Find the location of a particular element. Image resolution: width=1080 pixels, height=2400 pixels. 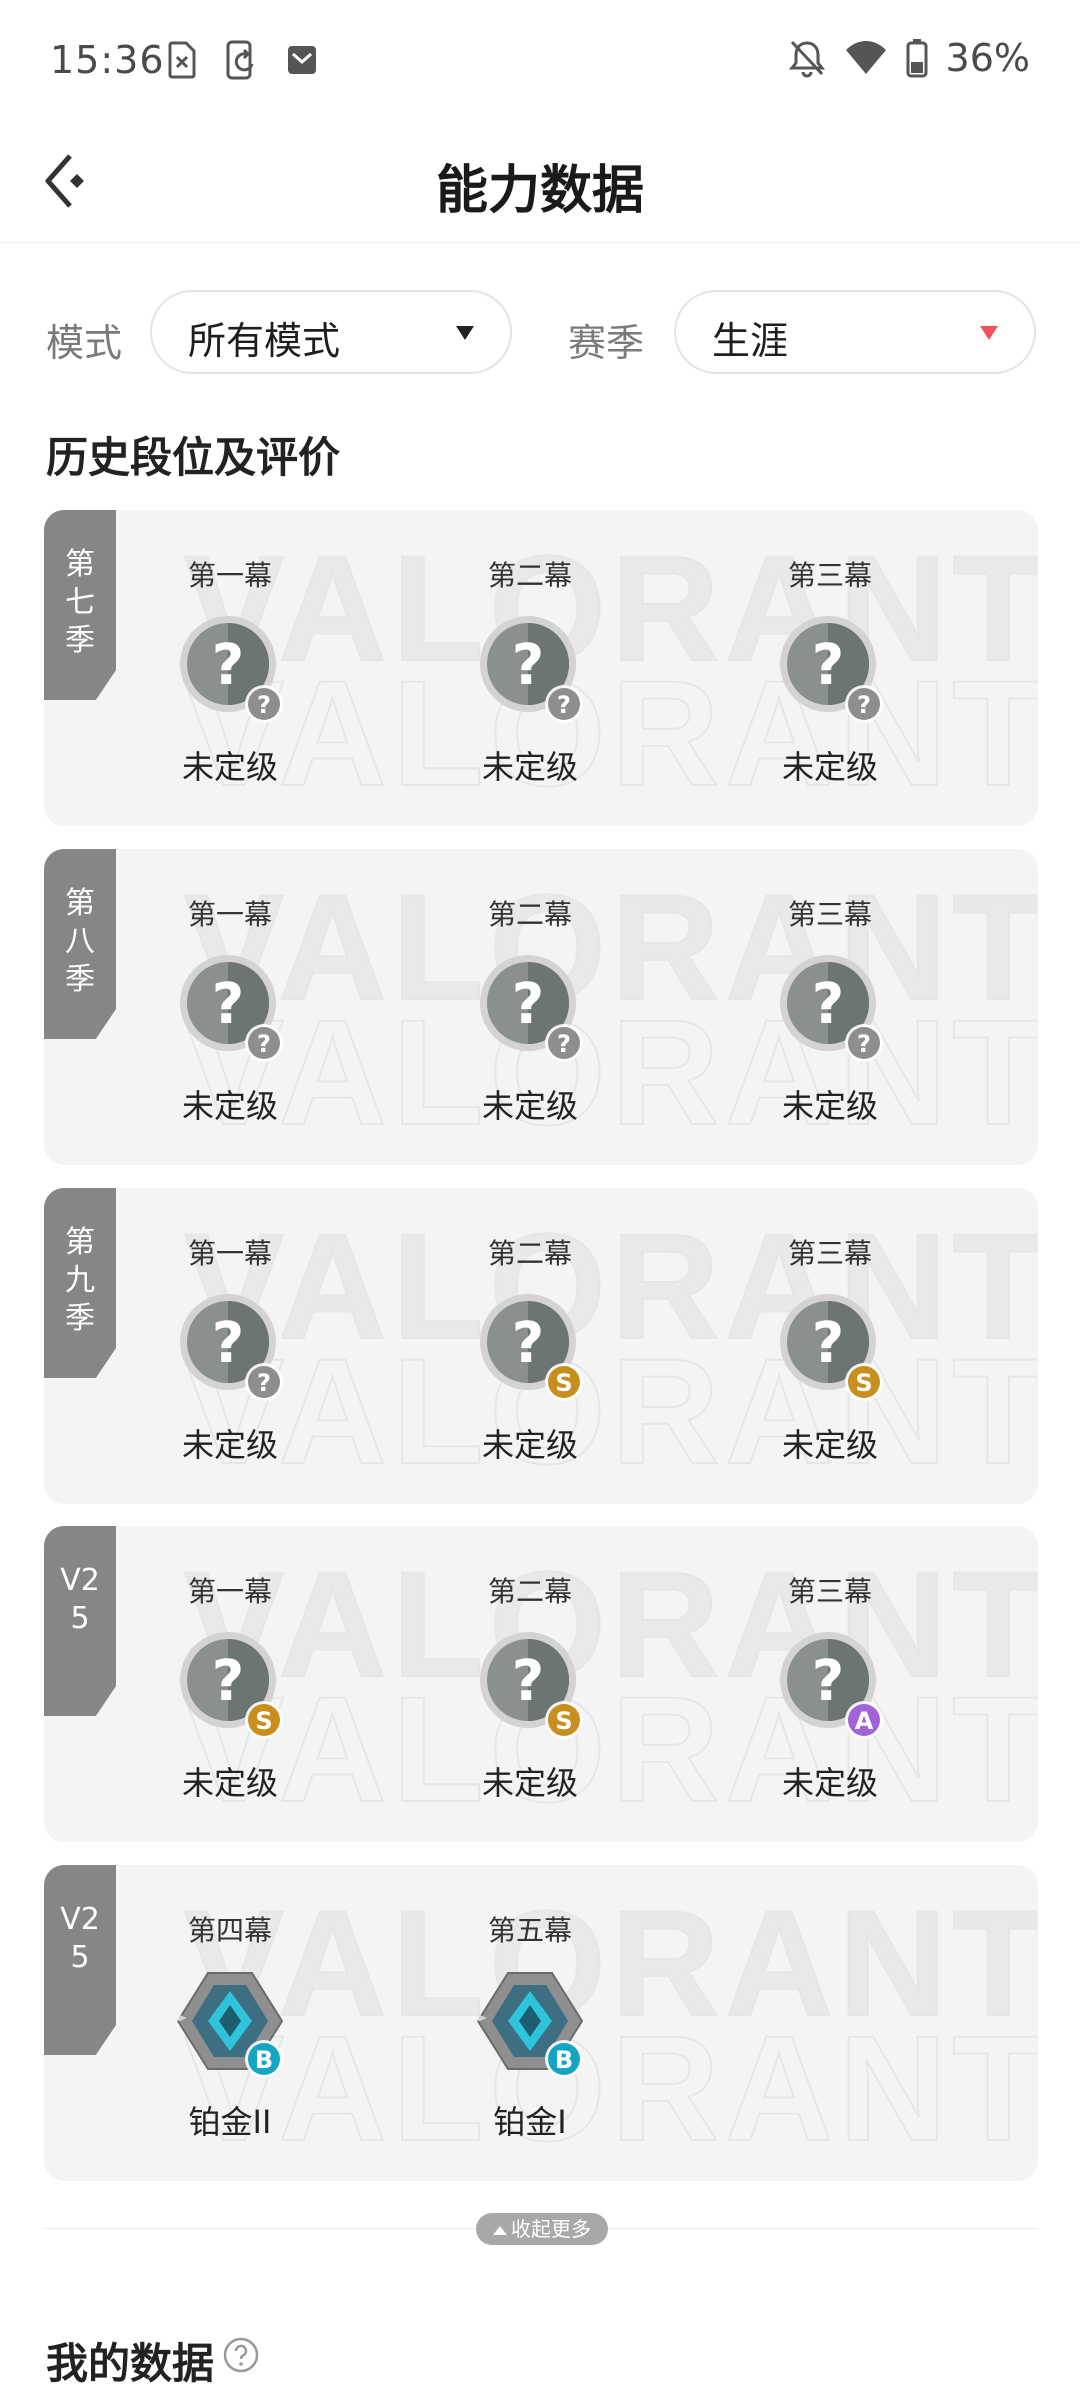

season-tag: 第 九 季 is located at coordinates (80, 1283).